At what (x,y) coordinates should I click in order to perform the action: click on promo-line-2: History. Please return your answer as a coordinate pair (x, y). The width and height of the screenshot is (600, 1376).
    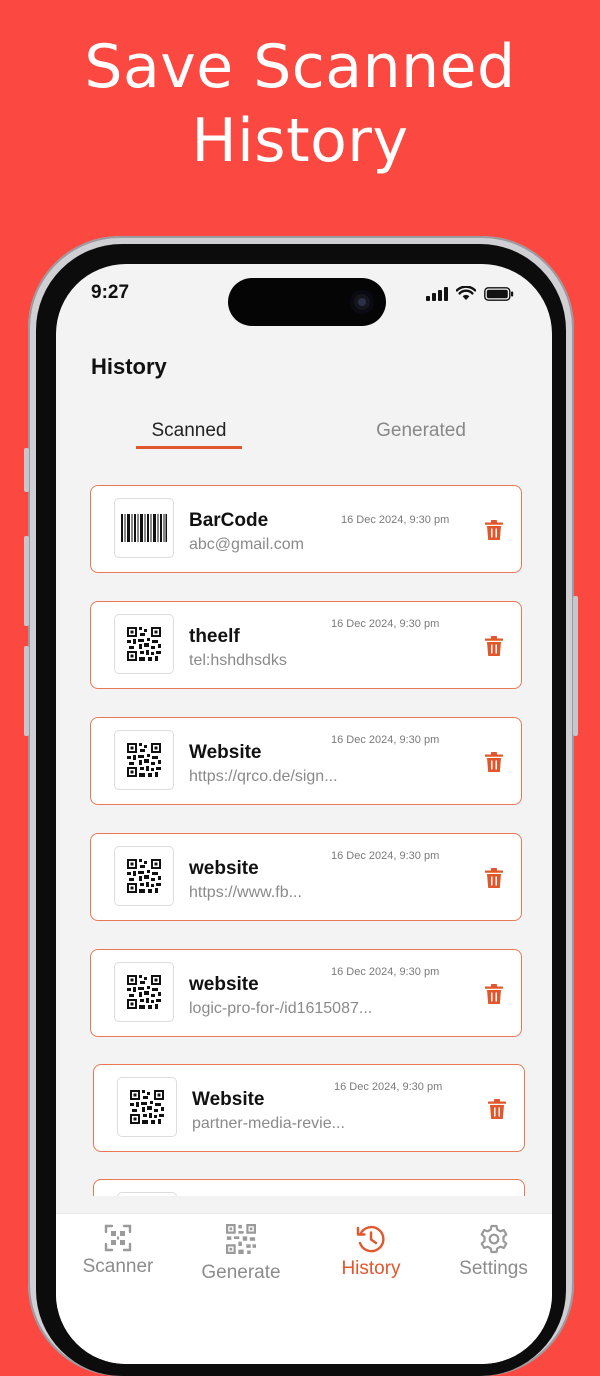
    Looking at the image, I should click on (300, 141).